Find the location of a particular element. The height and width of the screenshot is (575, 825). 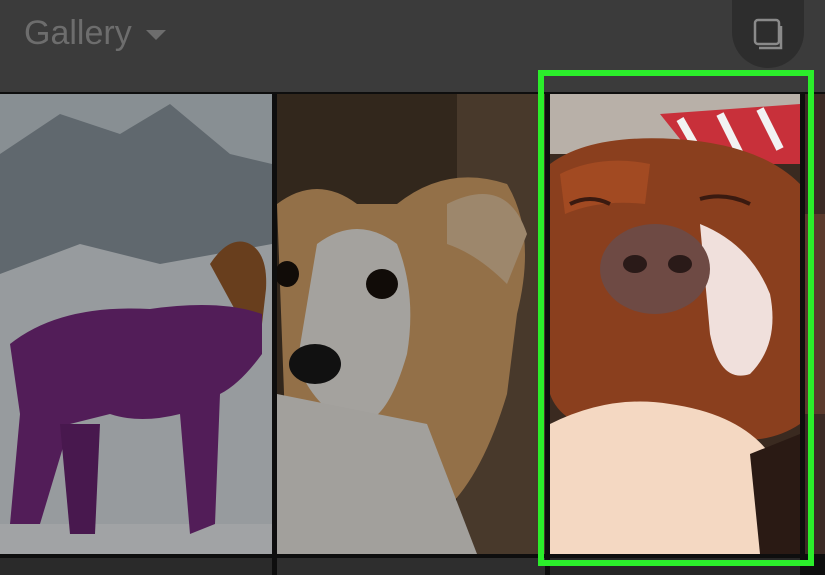

multi-select-icon is located at coordinates (768, 34).